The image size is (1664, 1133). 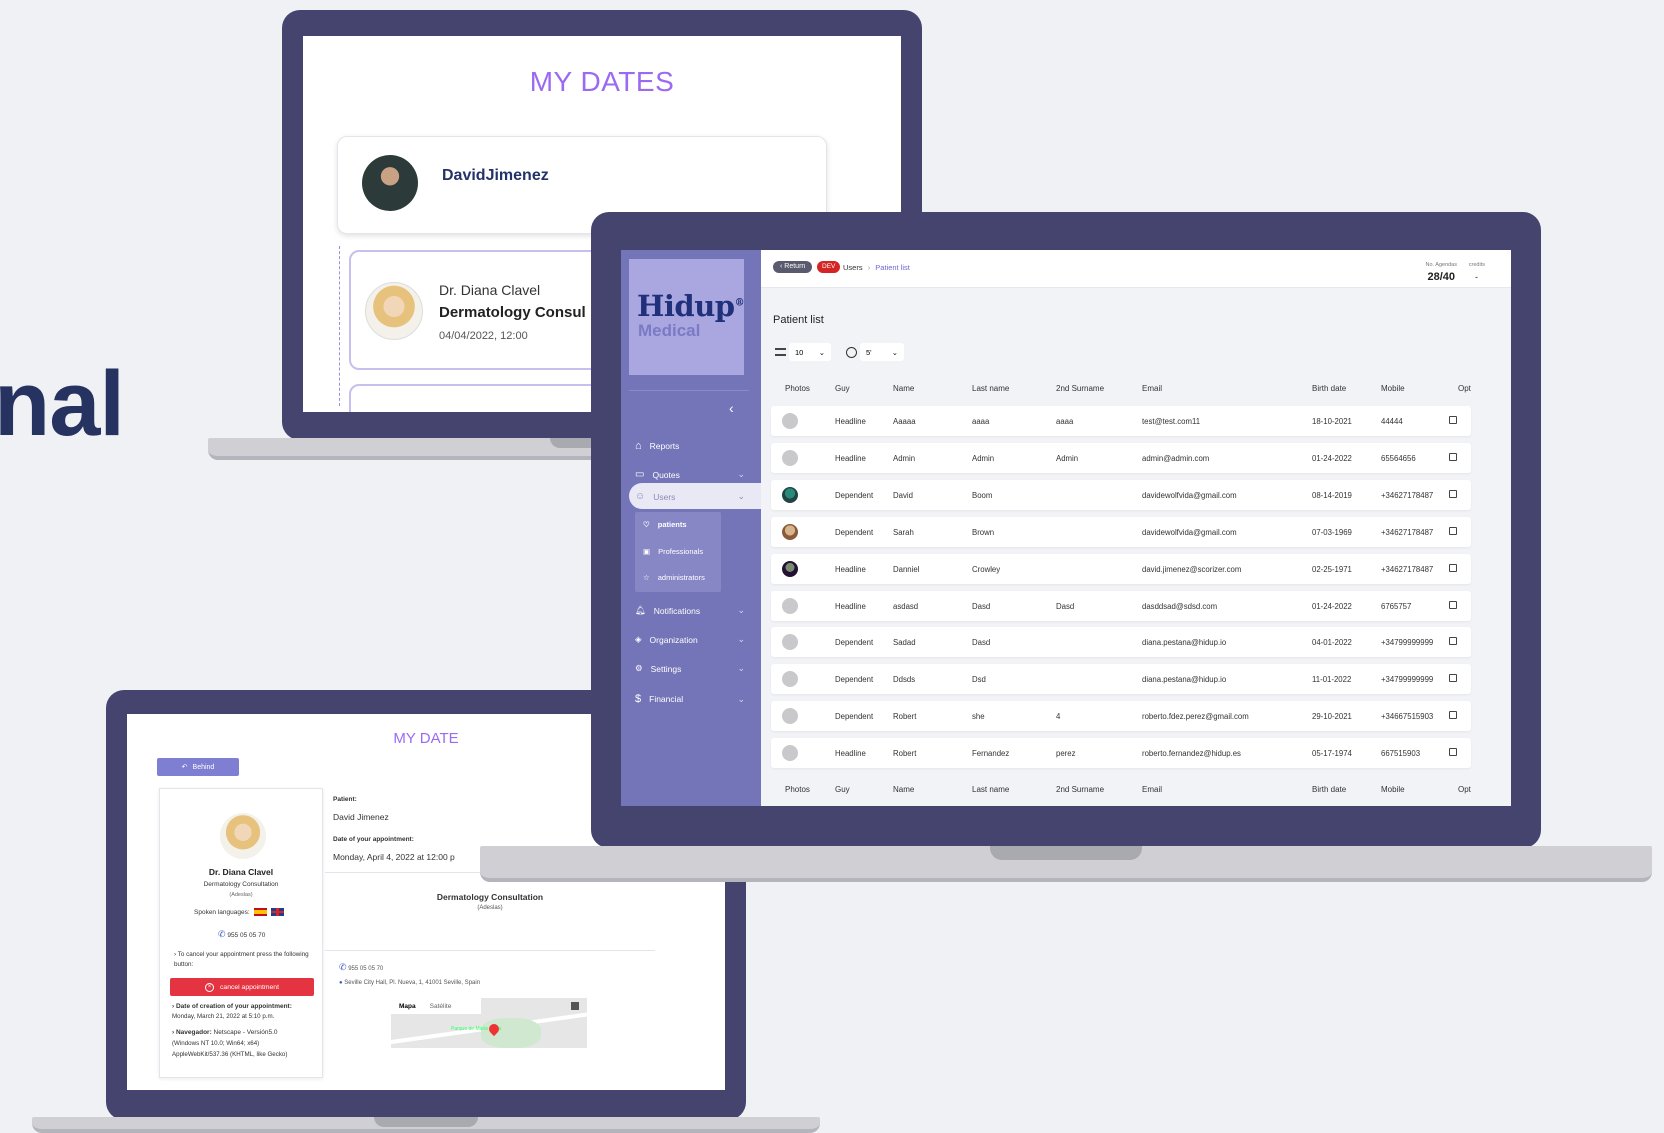 I want to click on table-cell-email: davidewolfvida@gmail.com, so click(x=1189, y=495).